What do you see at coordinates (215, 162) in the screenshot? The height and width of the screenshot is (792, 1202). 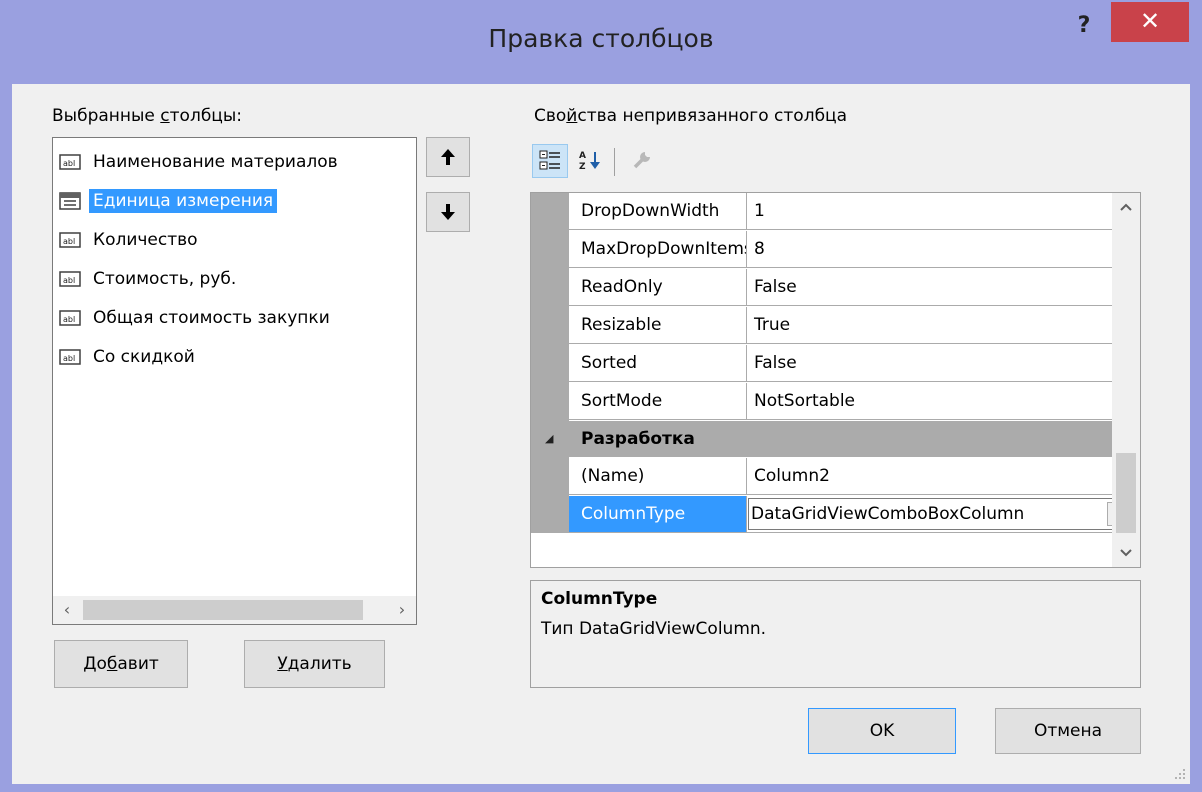 I see `column-label: Наименование материалов` at bounding box center [215, 162].